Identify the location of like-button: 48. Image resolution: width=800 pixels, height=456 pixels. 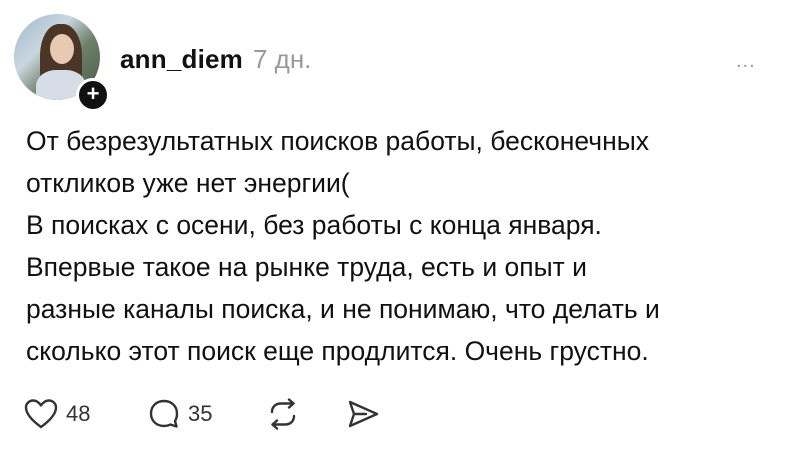
(79, 414).